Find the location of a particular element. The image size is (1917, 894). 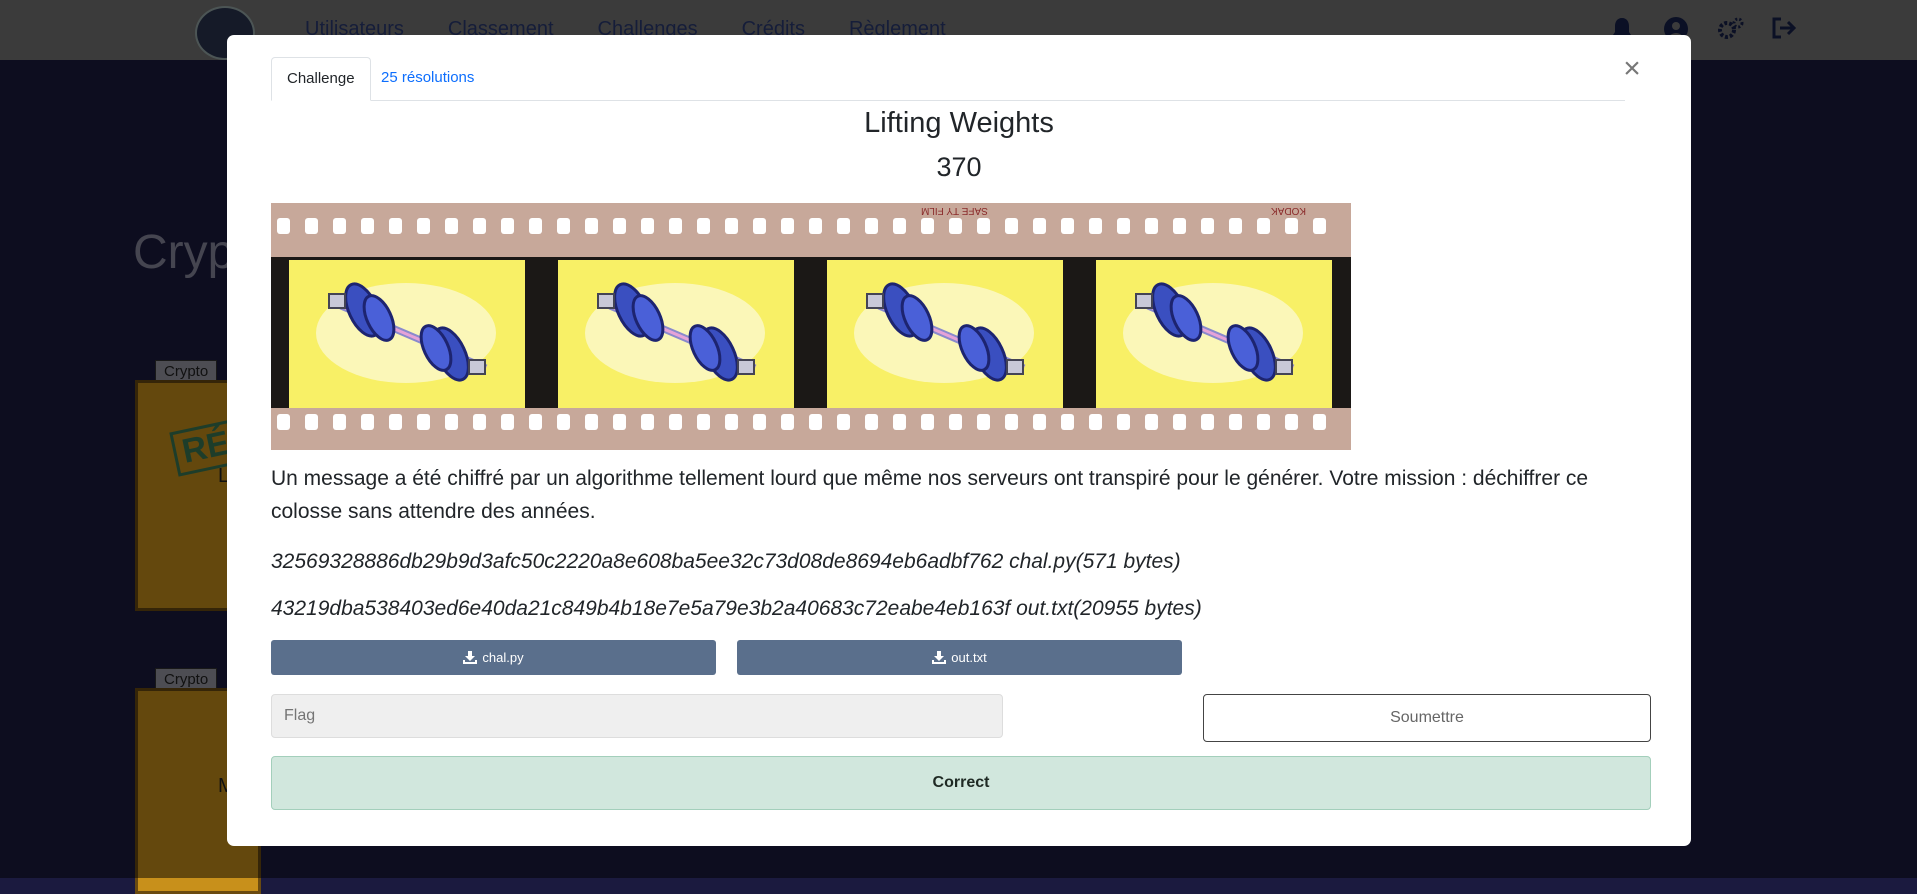

challenge-points: 370 is located at coordinates (959, 167).